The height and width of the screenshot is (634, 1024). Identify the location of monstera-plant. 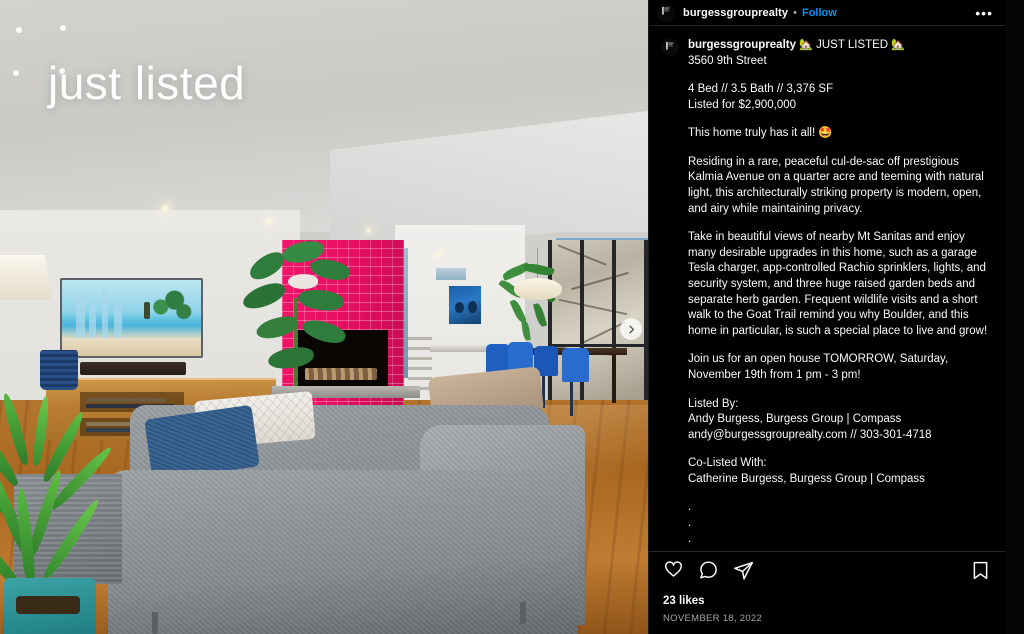
(297, 313).